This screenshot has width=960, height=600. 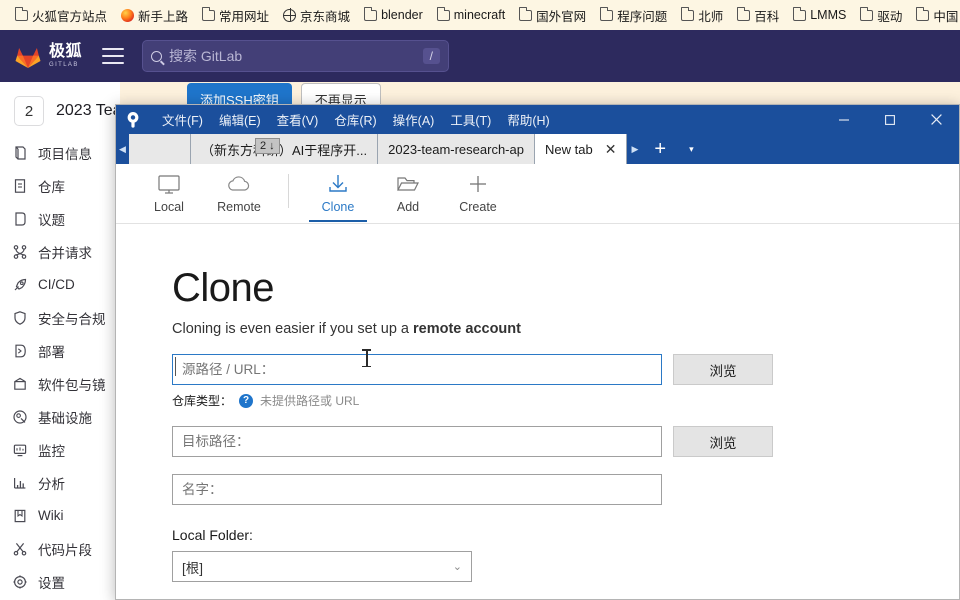 What do you see at coordinates (65, 550) in the screenshot?
I see `sidebar-item-label: 代码片段` at bounding box center [65, 550].